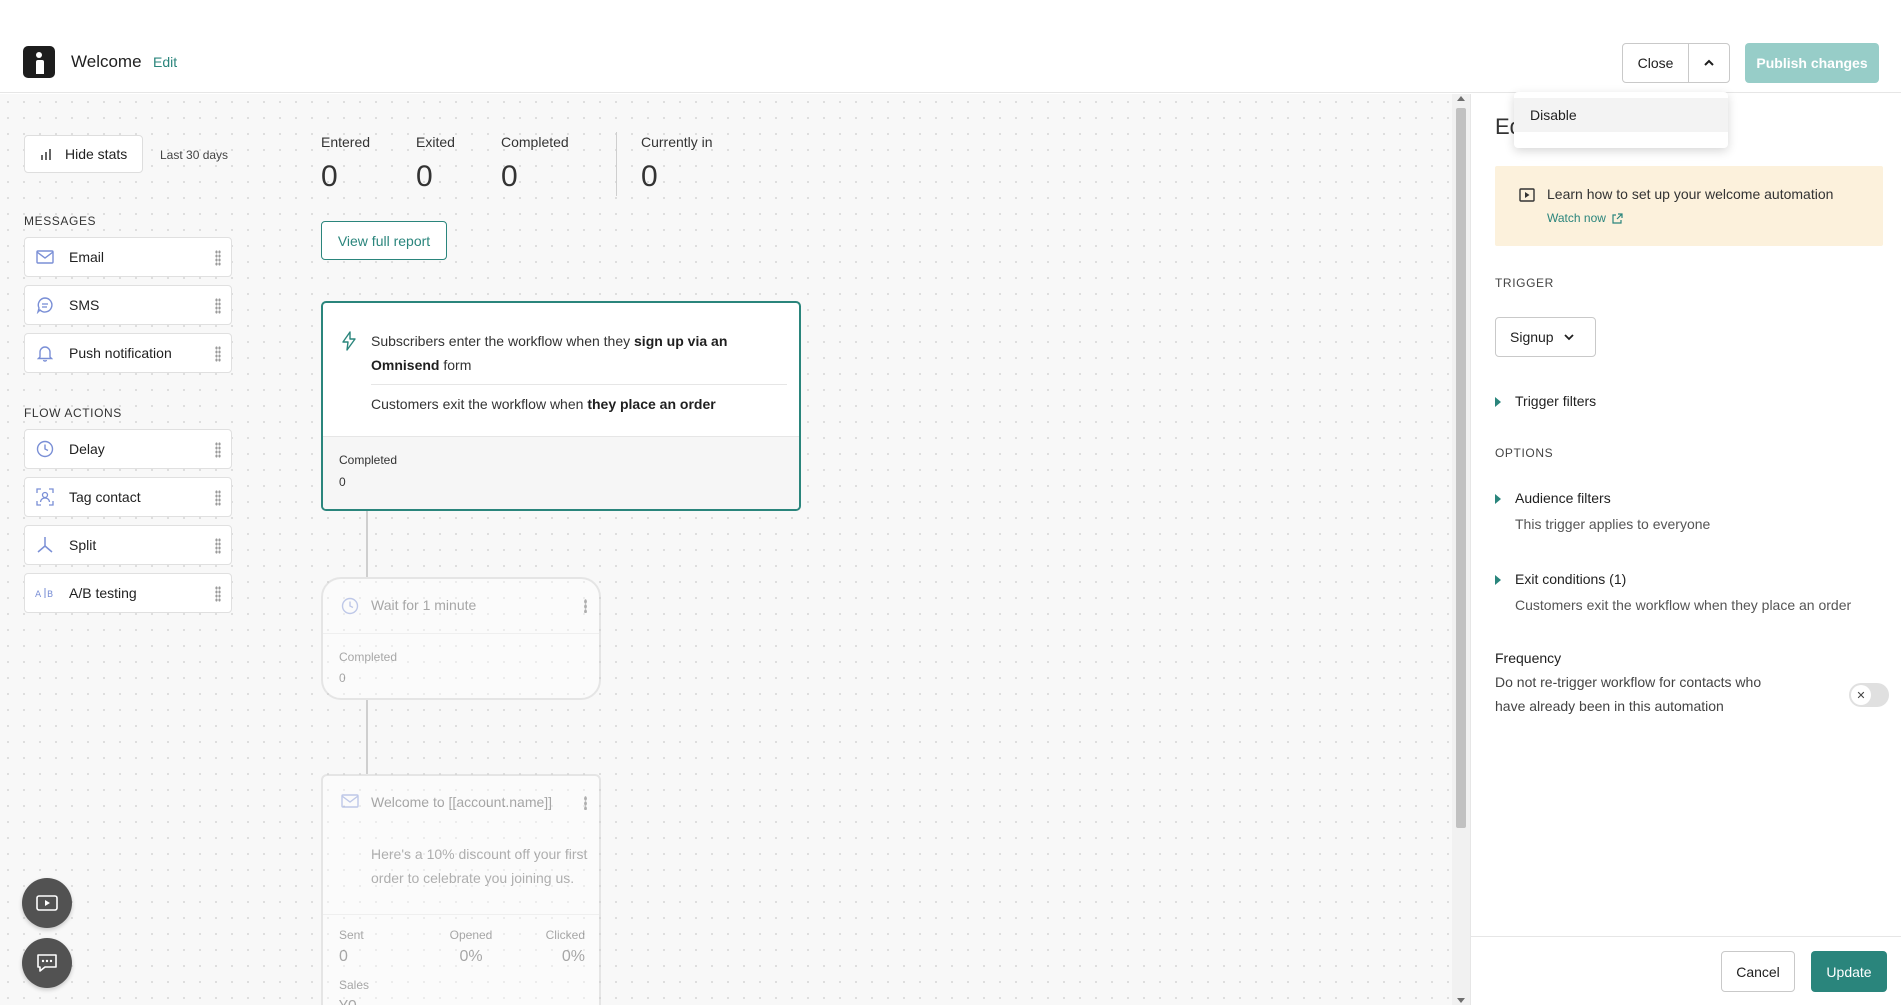  I want to click on scroll-down-arrow, so click(1461, 1000).